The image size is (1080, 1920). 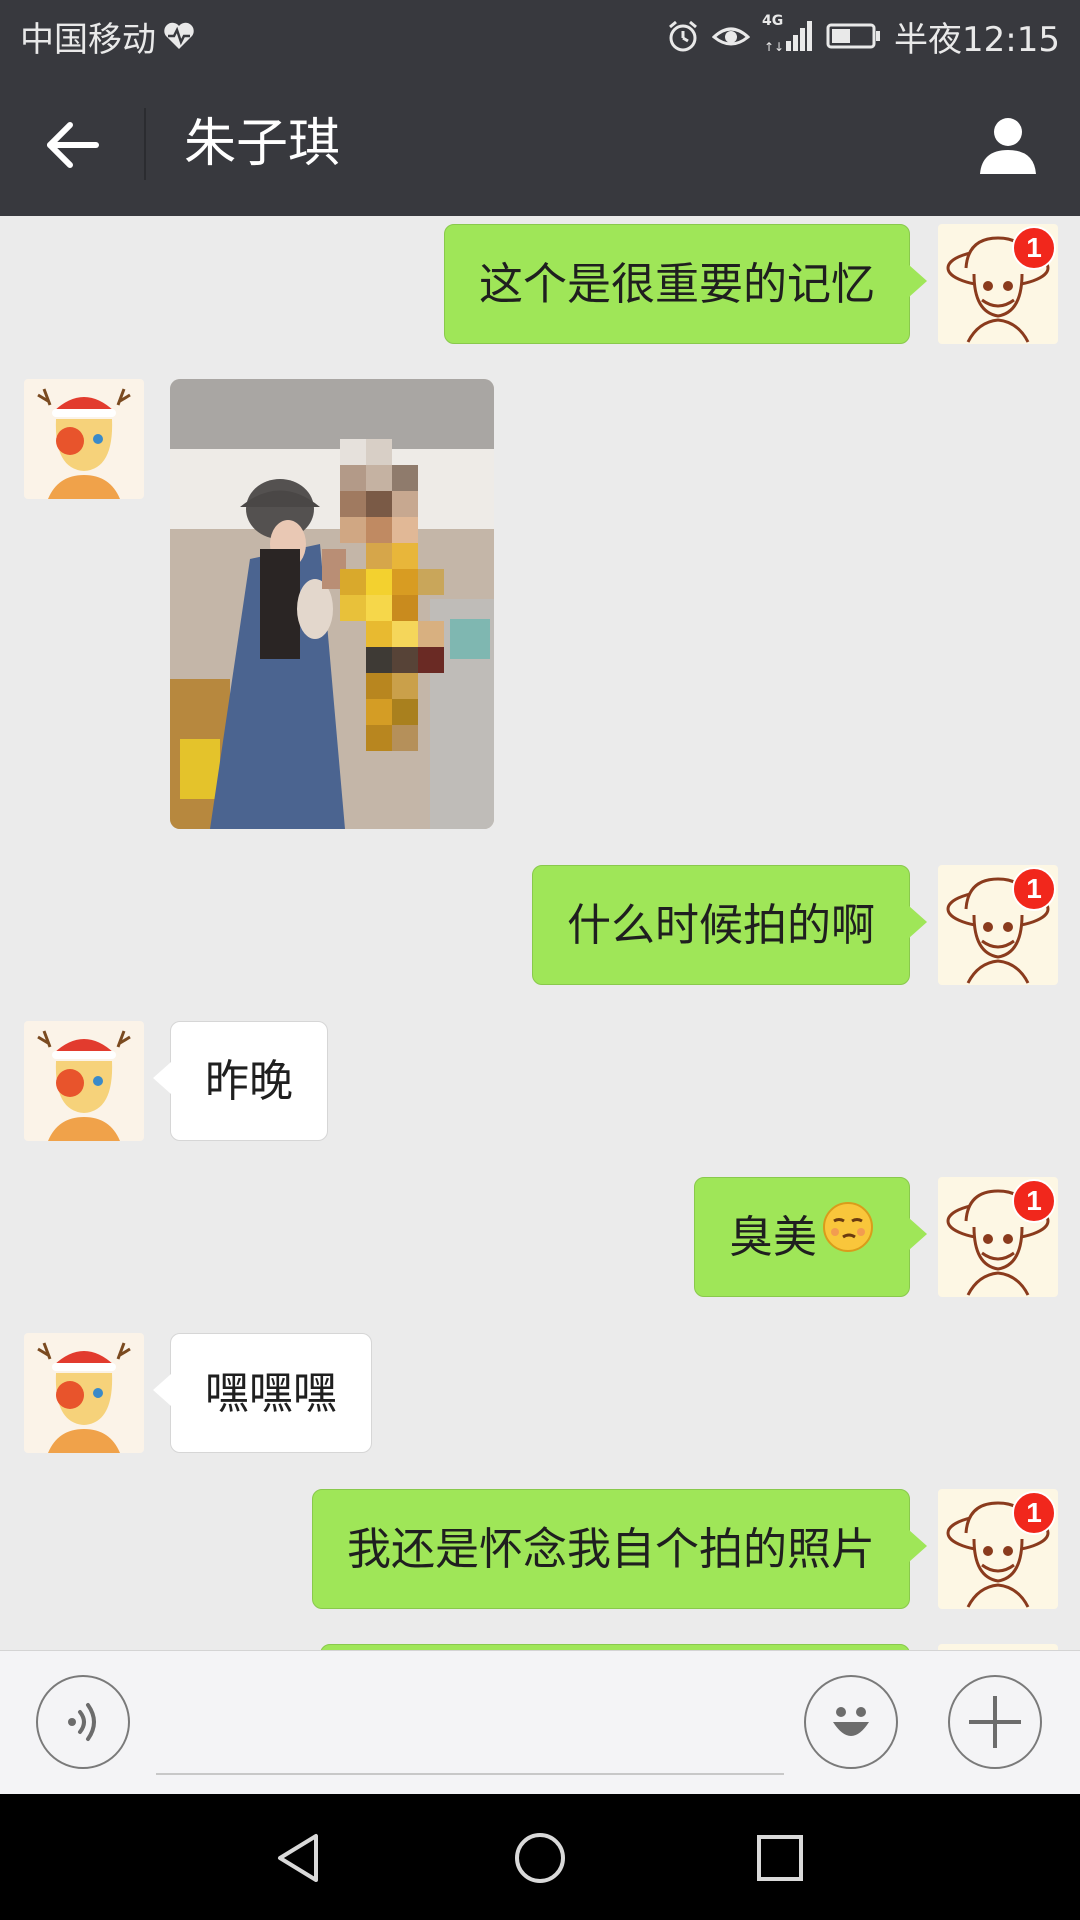 I want to click on signal-icon: 4G ↑↓, so click(x=788, y=33).